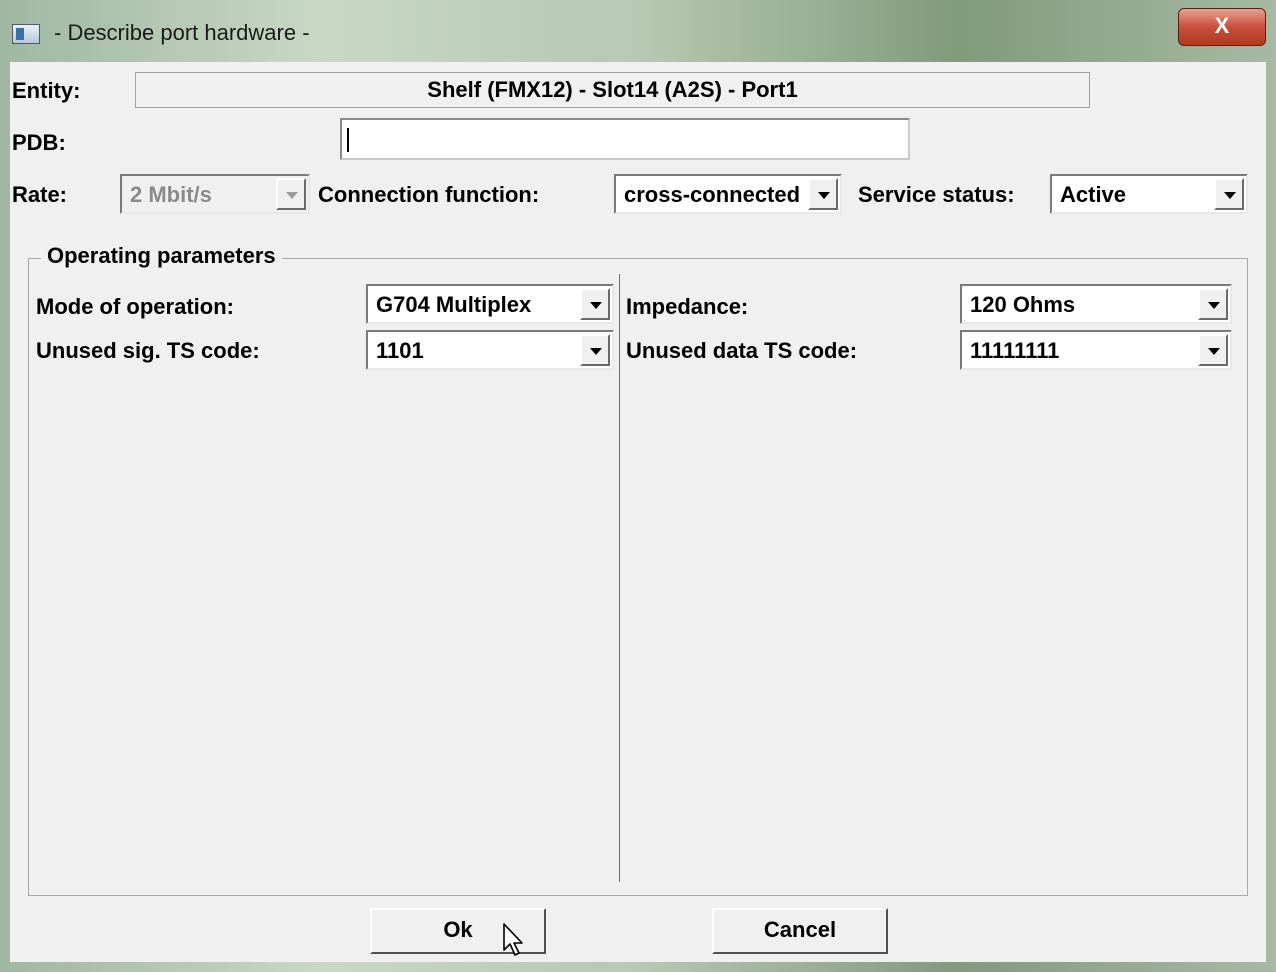  What do you see at coordinates (1149, 194) in the screenshot?
I see `service-status-select: Active` at bounding box center [1149, 194].